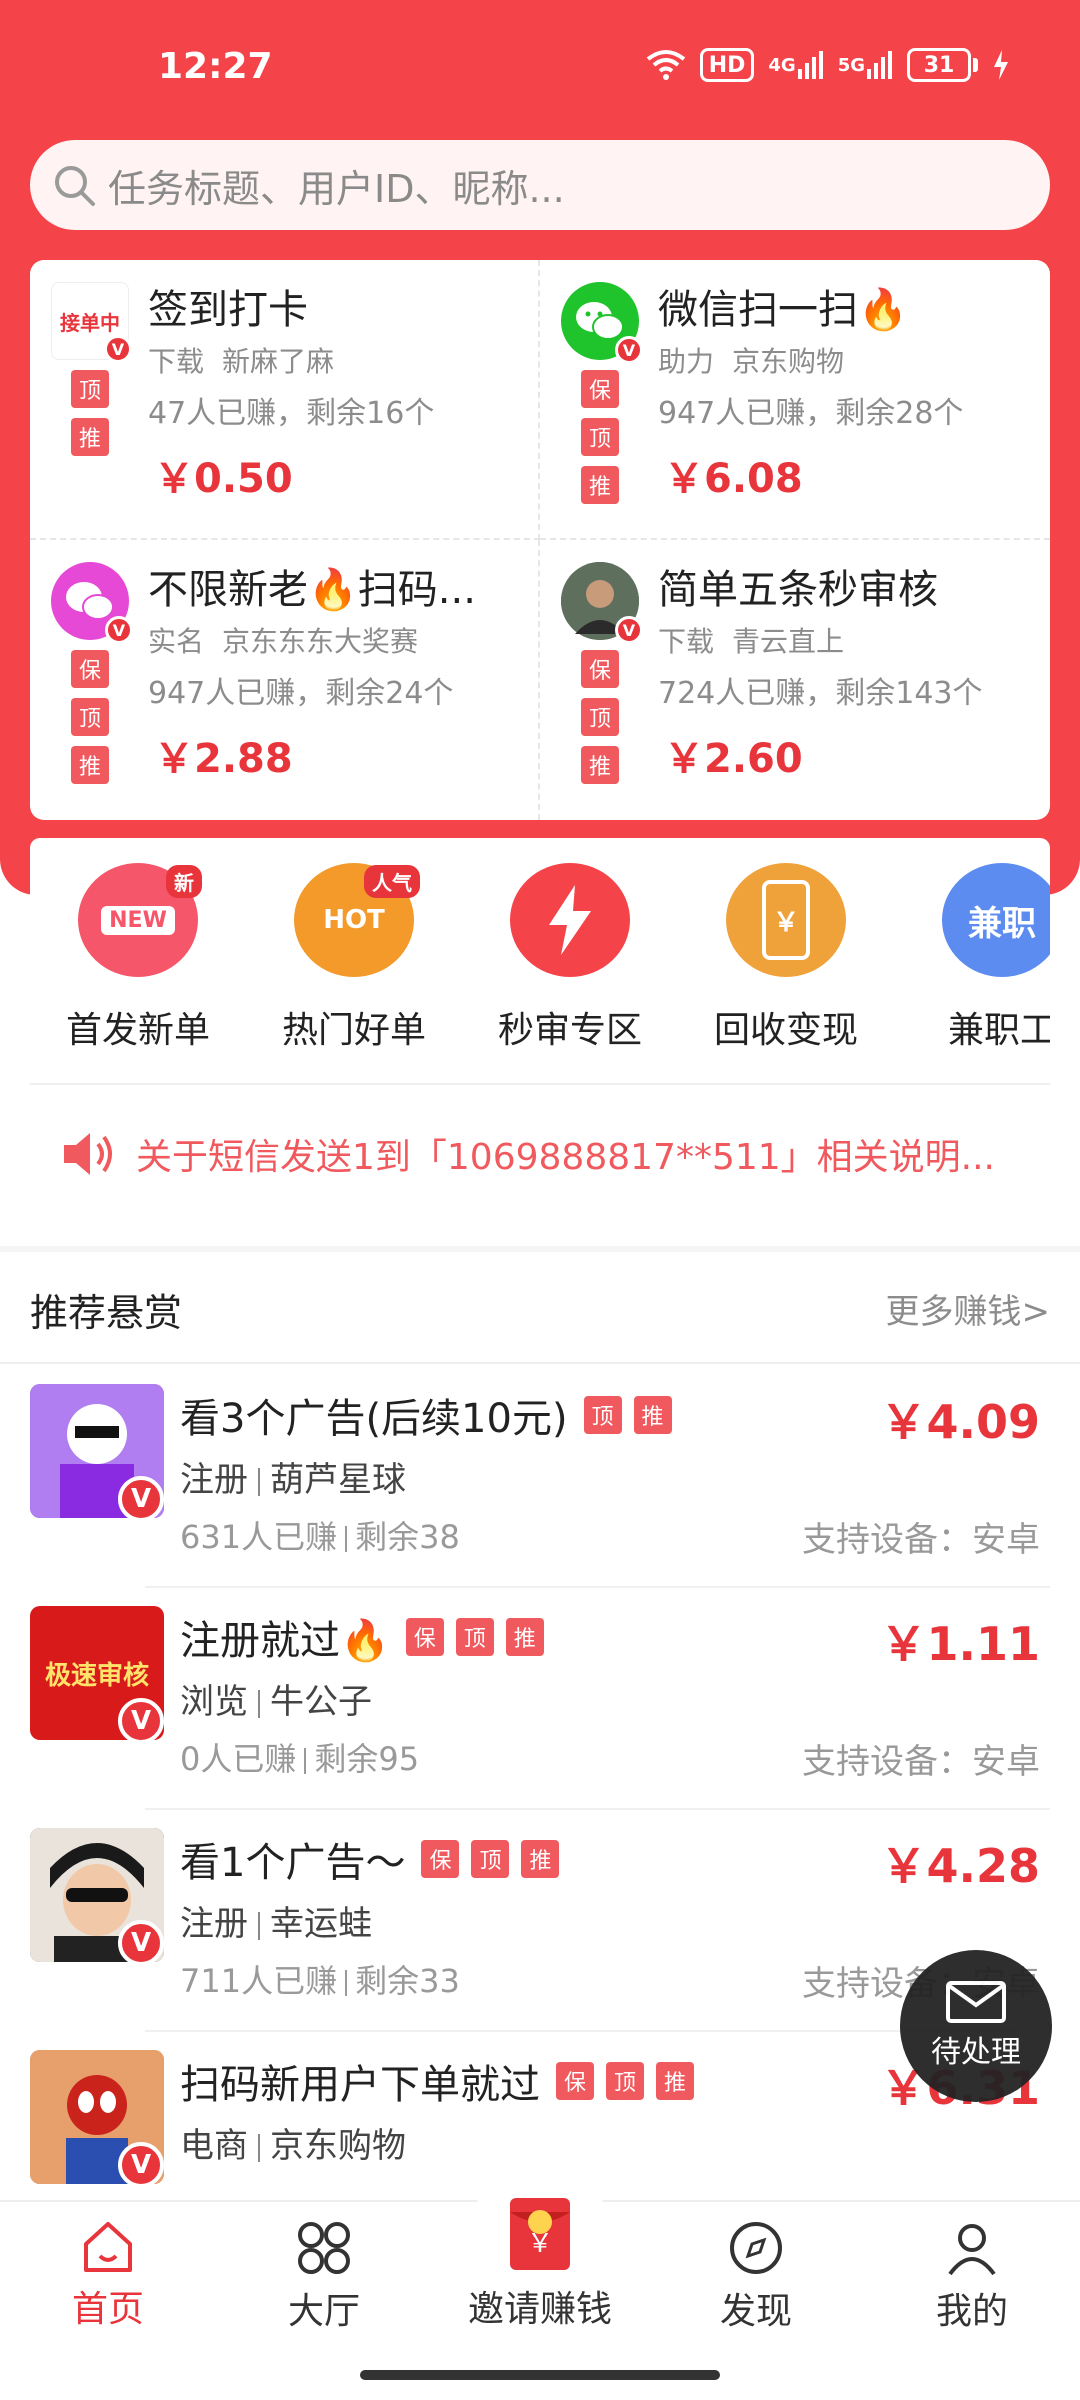 The width and height of the screenshot is (1080, 2400). Describe the element at coordinates (407, 1537) in the screenshot. I see `item-remaining: 剩余38` at that location.